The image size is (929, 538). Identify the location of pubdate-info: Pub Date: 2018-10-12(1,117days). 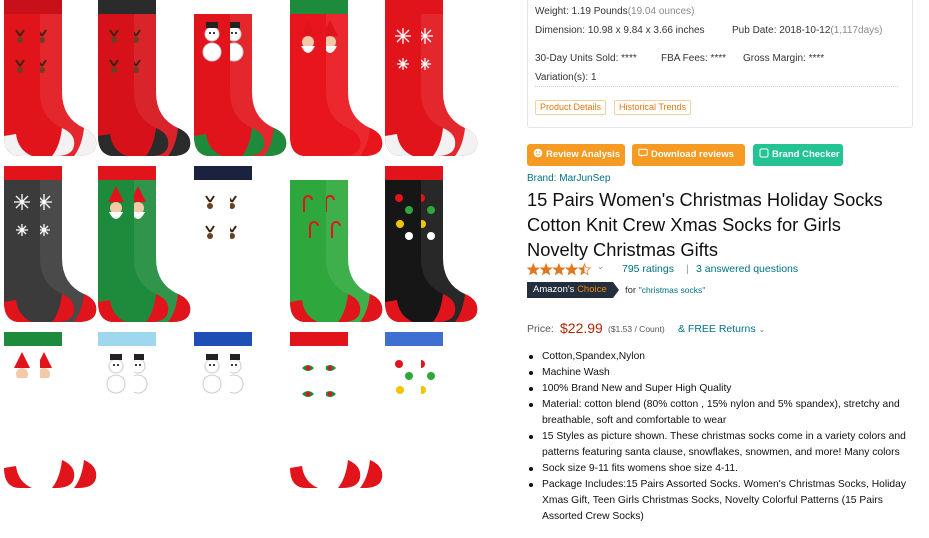
(807, 30).